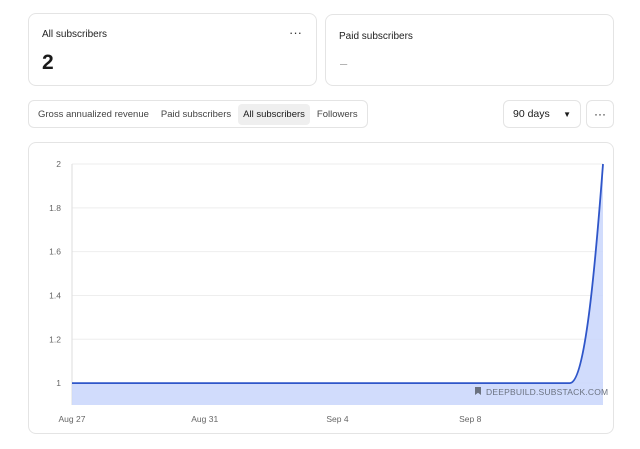 Image resolution: width=640 pixels, height=449 pixels. What do you see at coordinates (72, 419) in the screenshot?
I see `x-tick-label: Aug 27` at bounding box center [72, 419].